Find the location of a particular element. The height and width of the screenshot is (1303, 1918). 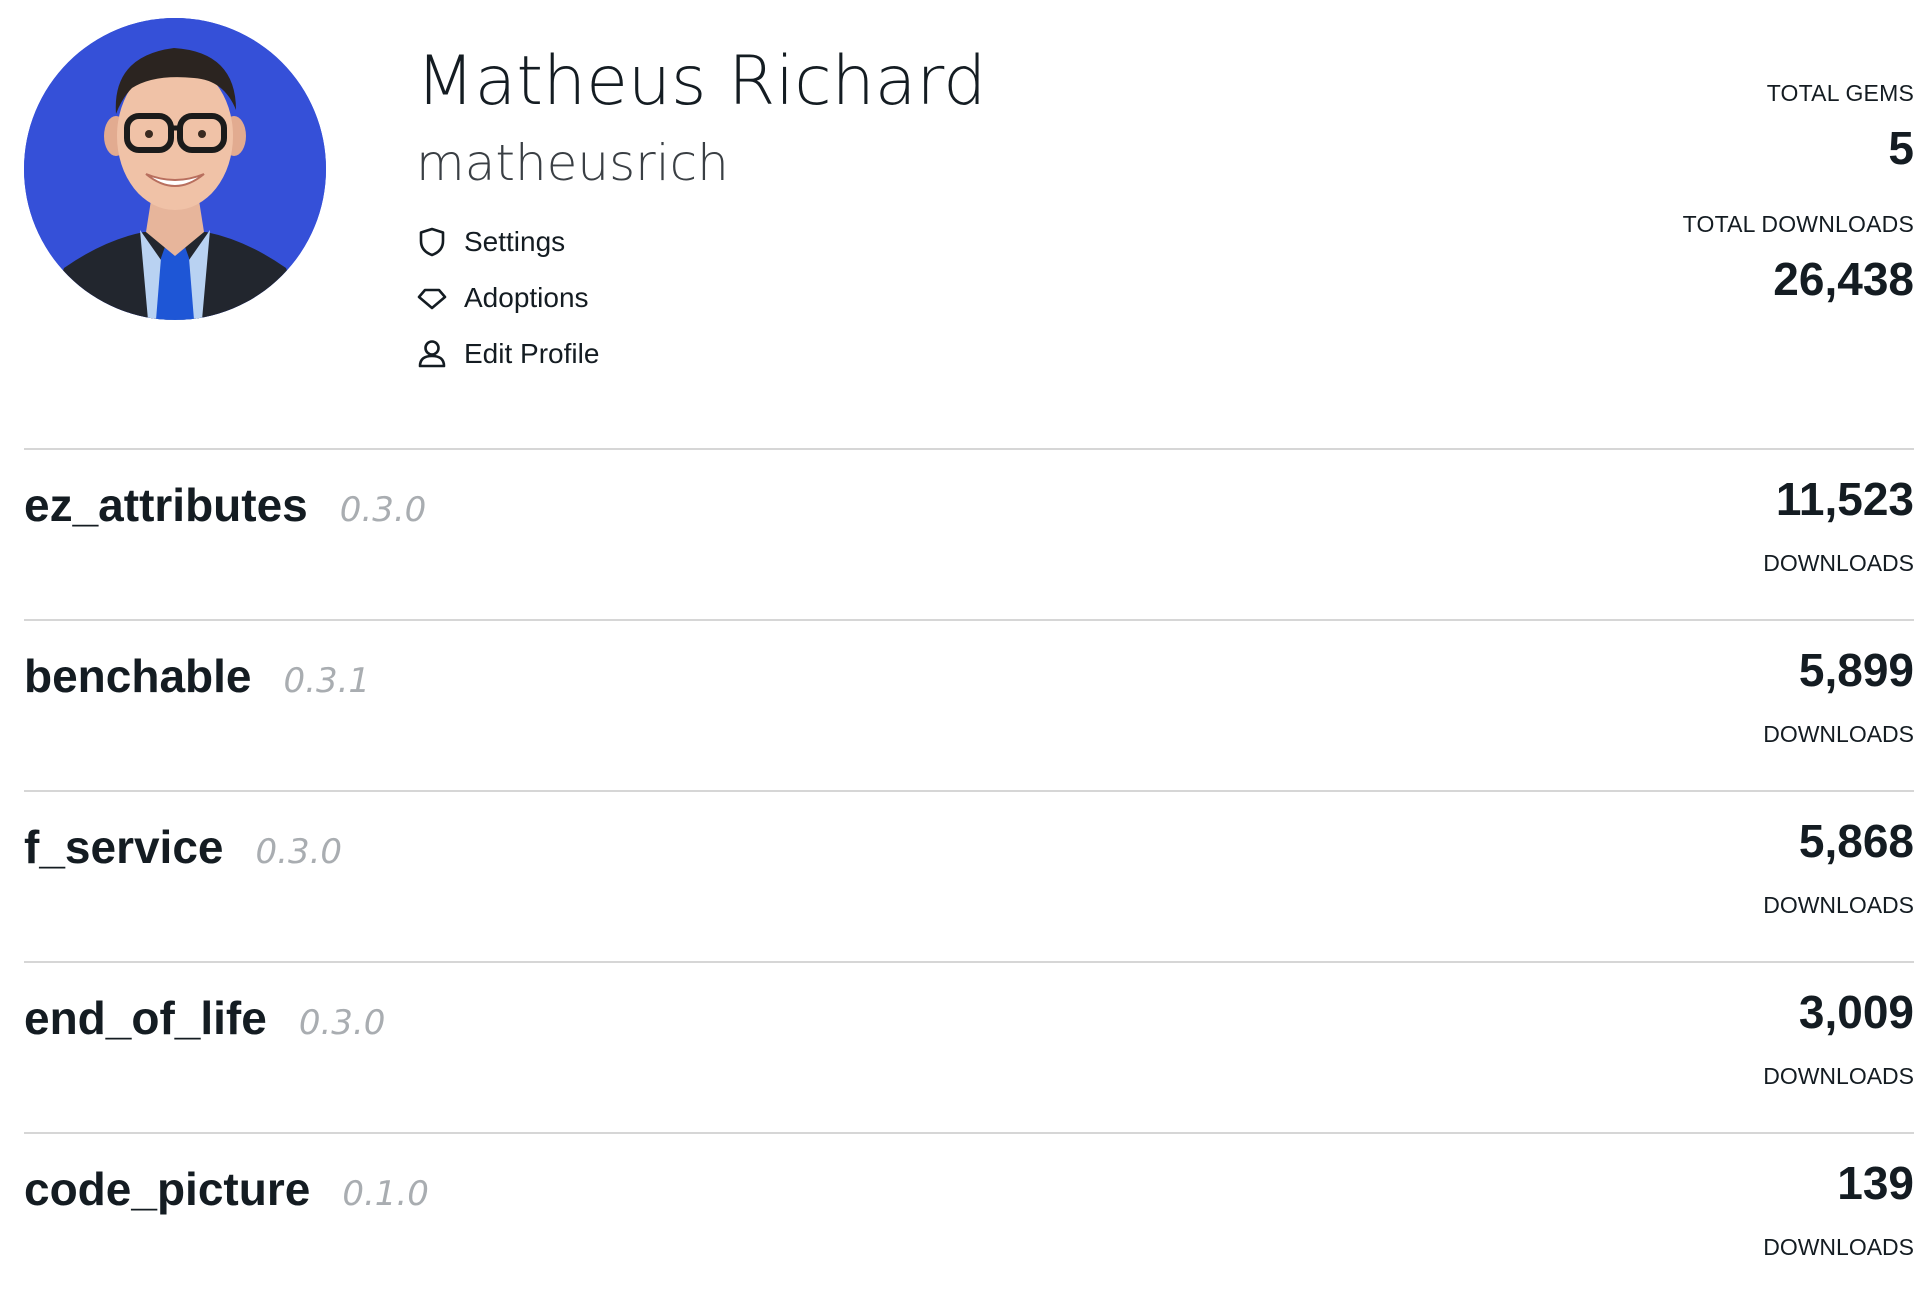

adoptions-link-label: Adoptions is located at coordinates (526, 297).